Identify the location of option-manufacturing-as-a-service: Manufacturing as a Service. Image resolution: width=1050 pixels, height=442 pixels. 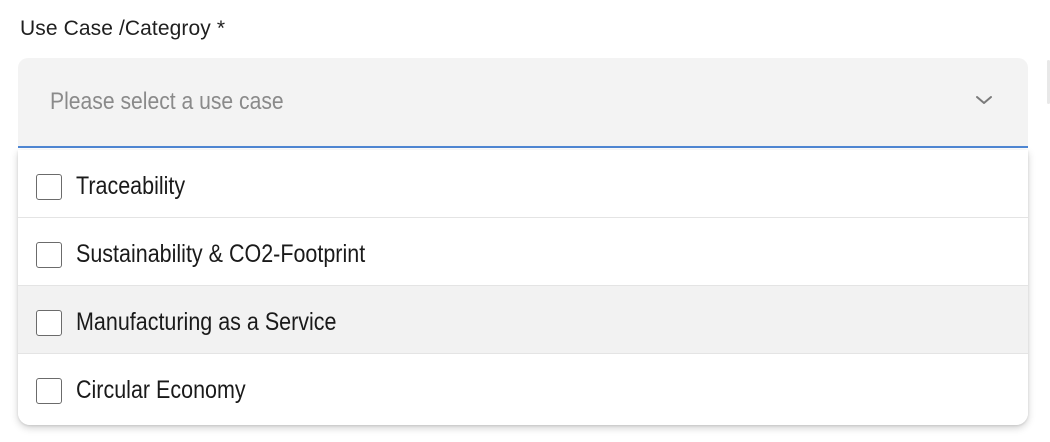
(523, 320).